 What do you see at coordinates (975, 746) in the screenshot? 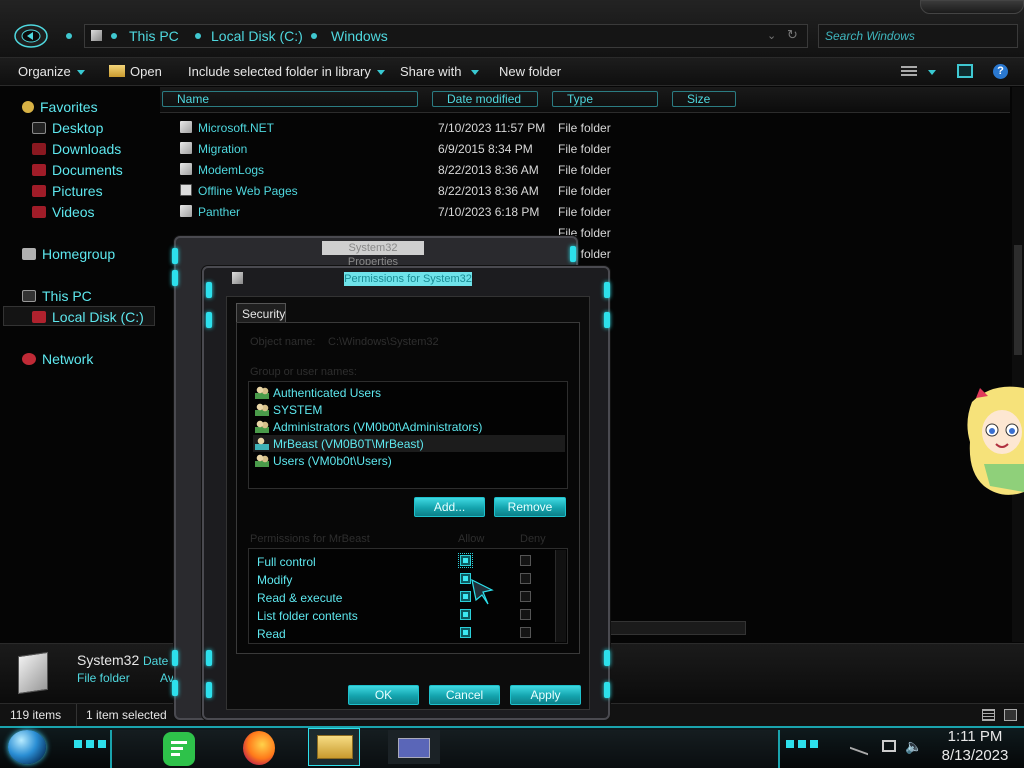
I see `system-clock: 1:11 PM 8/13/2023` at bounding box center [975, 746].